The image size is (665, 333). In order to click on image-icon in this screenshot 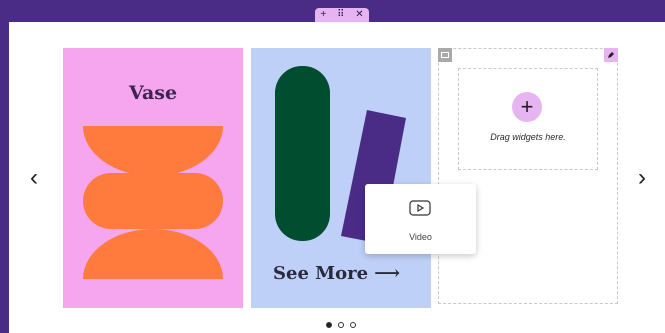, I will do `click(445, 55)`.